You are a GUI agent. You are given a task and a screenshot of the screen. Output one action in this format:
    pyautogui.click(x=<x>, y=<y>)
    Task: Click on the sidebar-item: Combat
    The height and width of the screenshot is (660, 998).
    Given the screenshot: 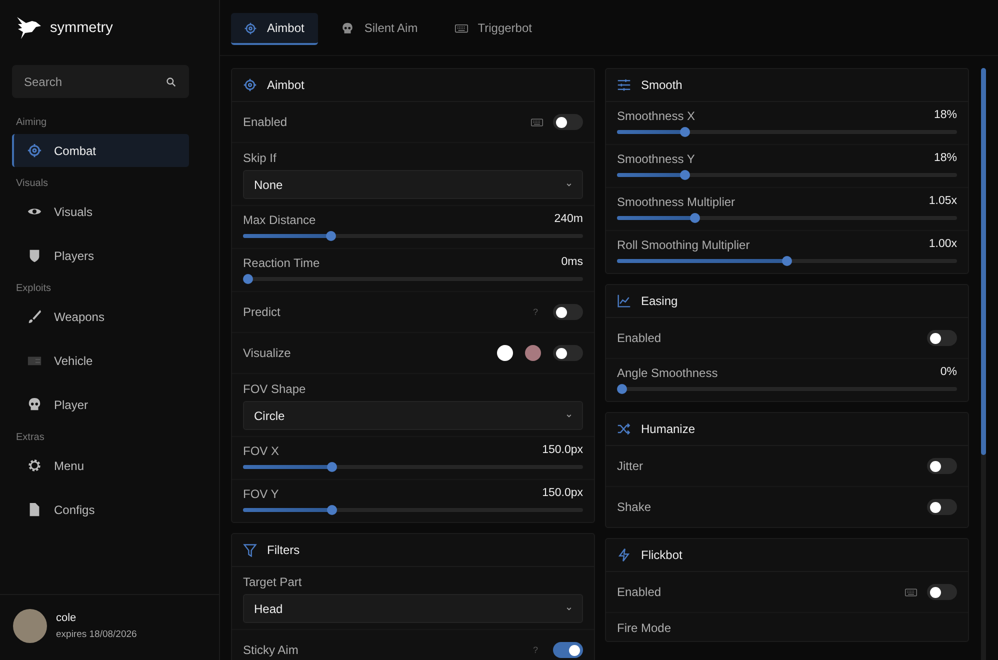 What is the action you would take?
    pyautogui.click(x=100, y=150)
    